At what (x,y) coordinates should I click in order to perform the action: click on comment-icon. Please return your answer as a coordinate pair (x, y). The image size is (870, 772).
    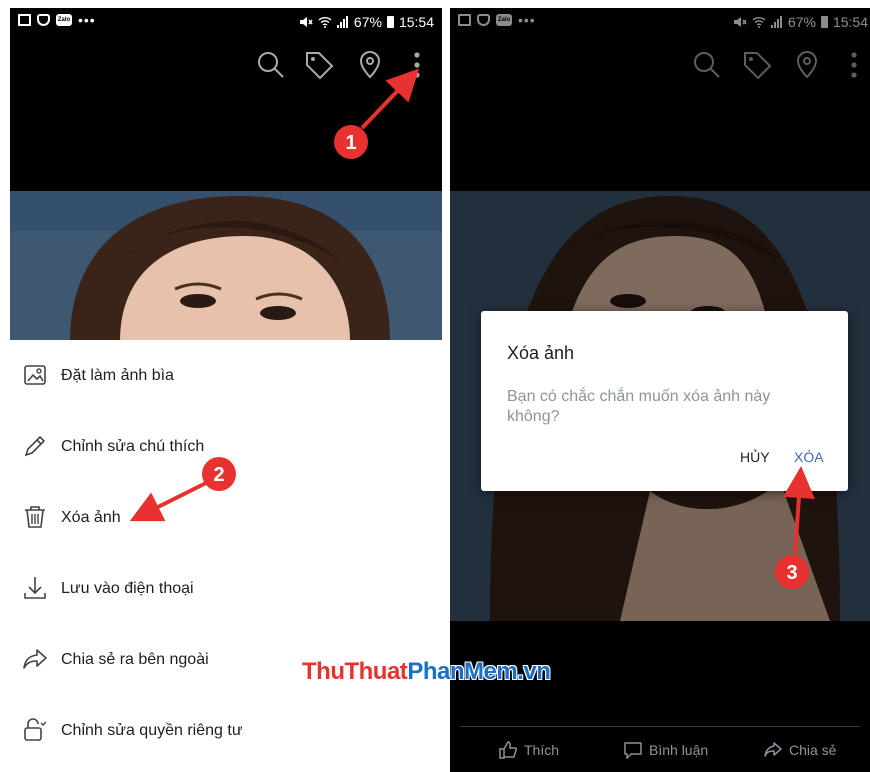
    Looking at the image, I should click on (633, 750).